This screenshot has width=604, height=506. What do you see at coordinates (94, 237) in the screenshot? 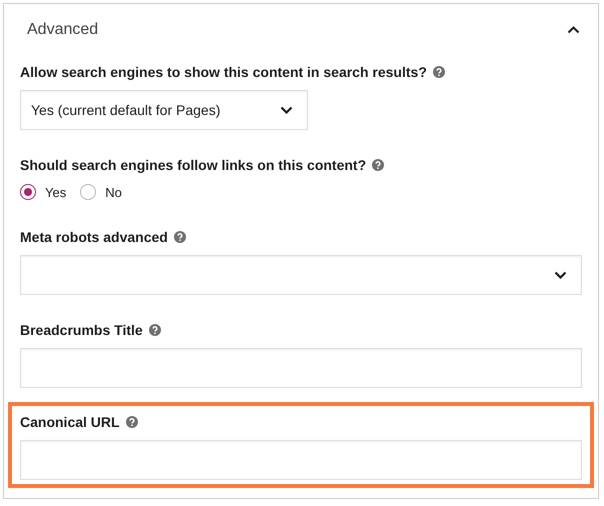
I see `field-label: Meta robots advanced` at bounding box center [94, 237].